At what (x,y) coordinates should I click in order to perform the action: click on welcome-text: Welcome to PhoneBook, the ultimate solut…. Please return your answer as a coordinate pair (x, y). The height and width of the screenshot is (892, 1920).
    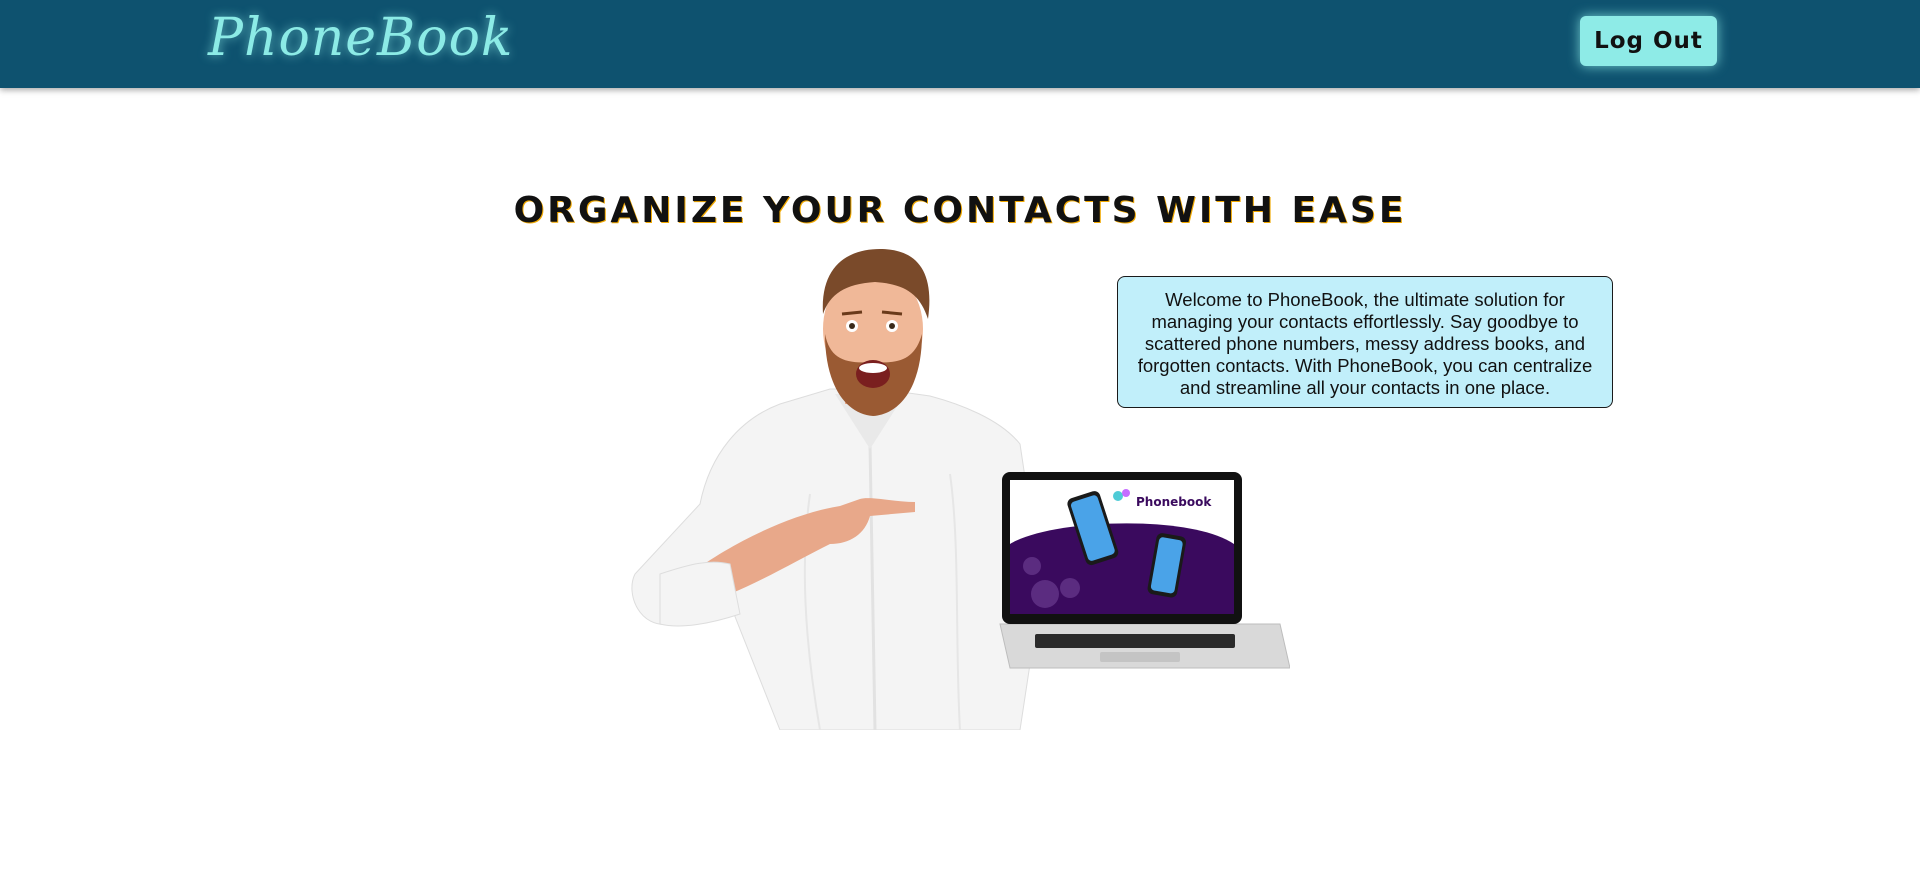
    Looking at the image, I should click on (1365, 343).